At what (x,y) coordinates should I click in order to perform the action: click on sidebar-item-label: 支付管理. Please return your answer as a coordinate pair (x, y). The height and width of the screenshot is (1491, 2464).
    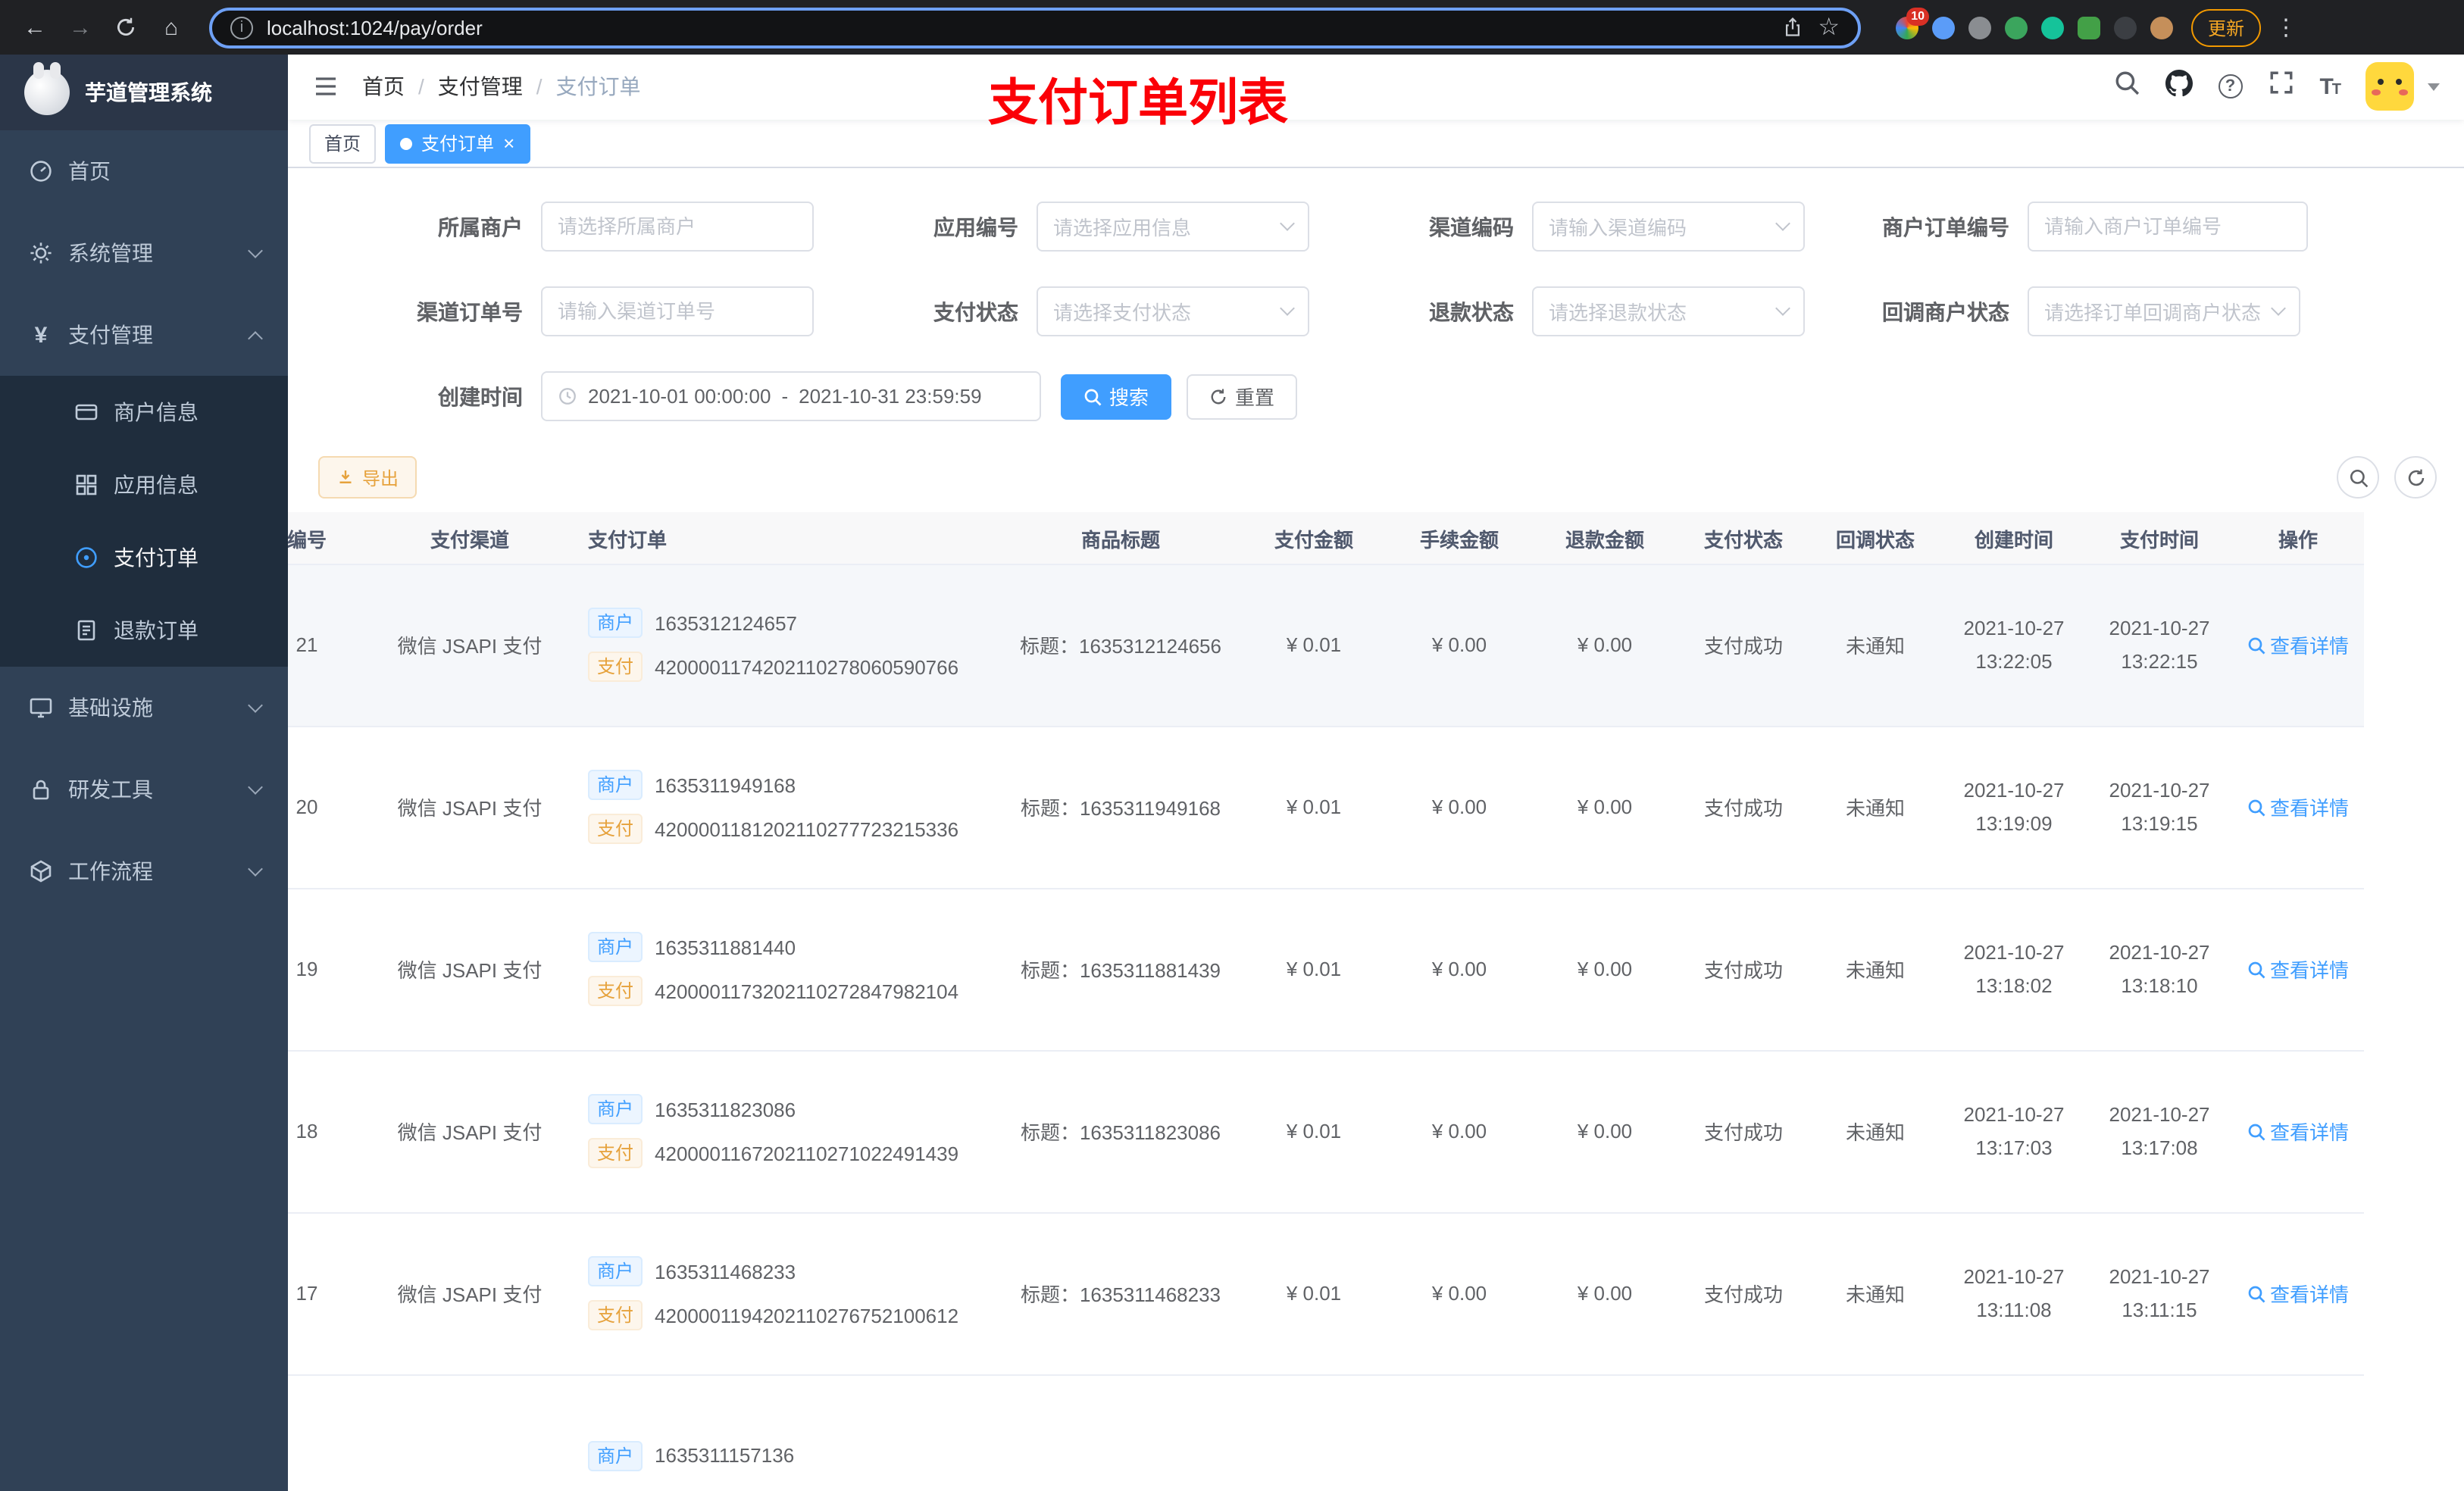
    Looking at the image, I should click on (110, 335).